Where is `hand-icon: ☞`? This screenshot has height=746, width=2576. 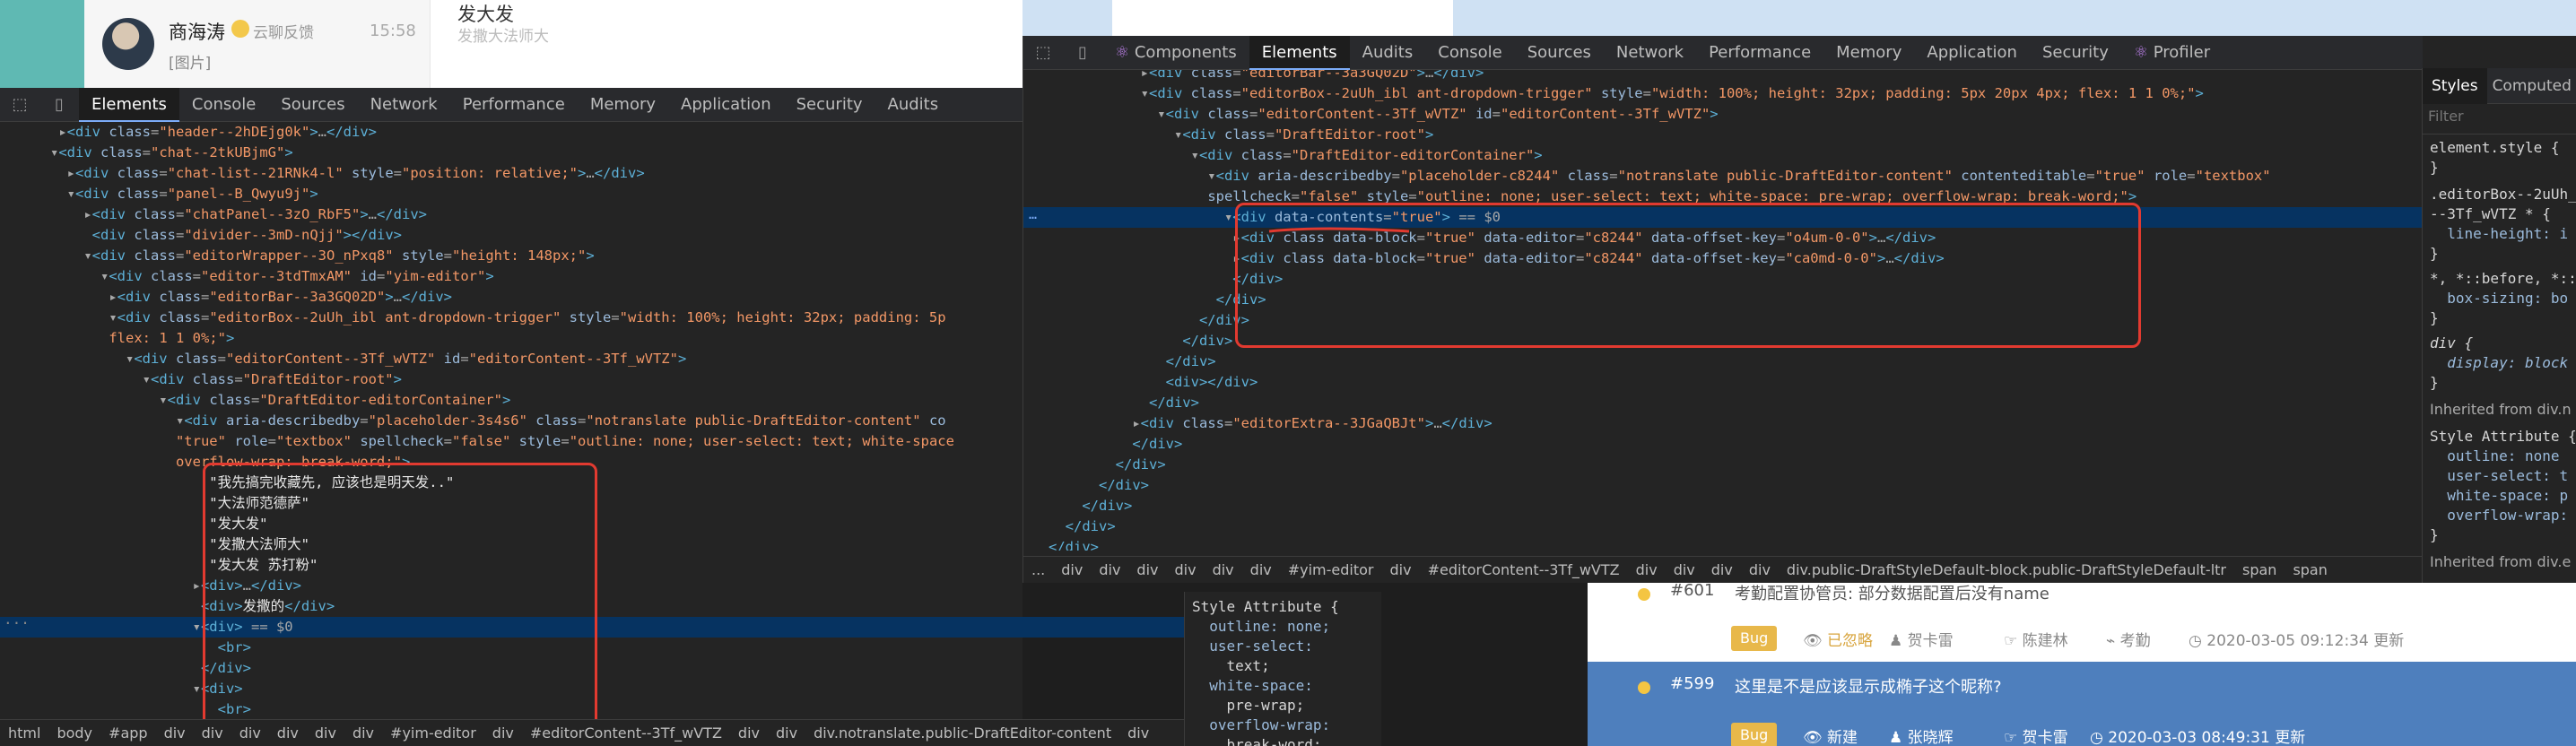
hand-icon: ☞ is located at coordinates (2013, 641).